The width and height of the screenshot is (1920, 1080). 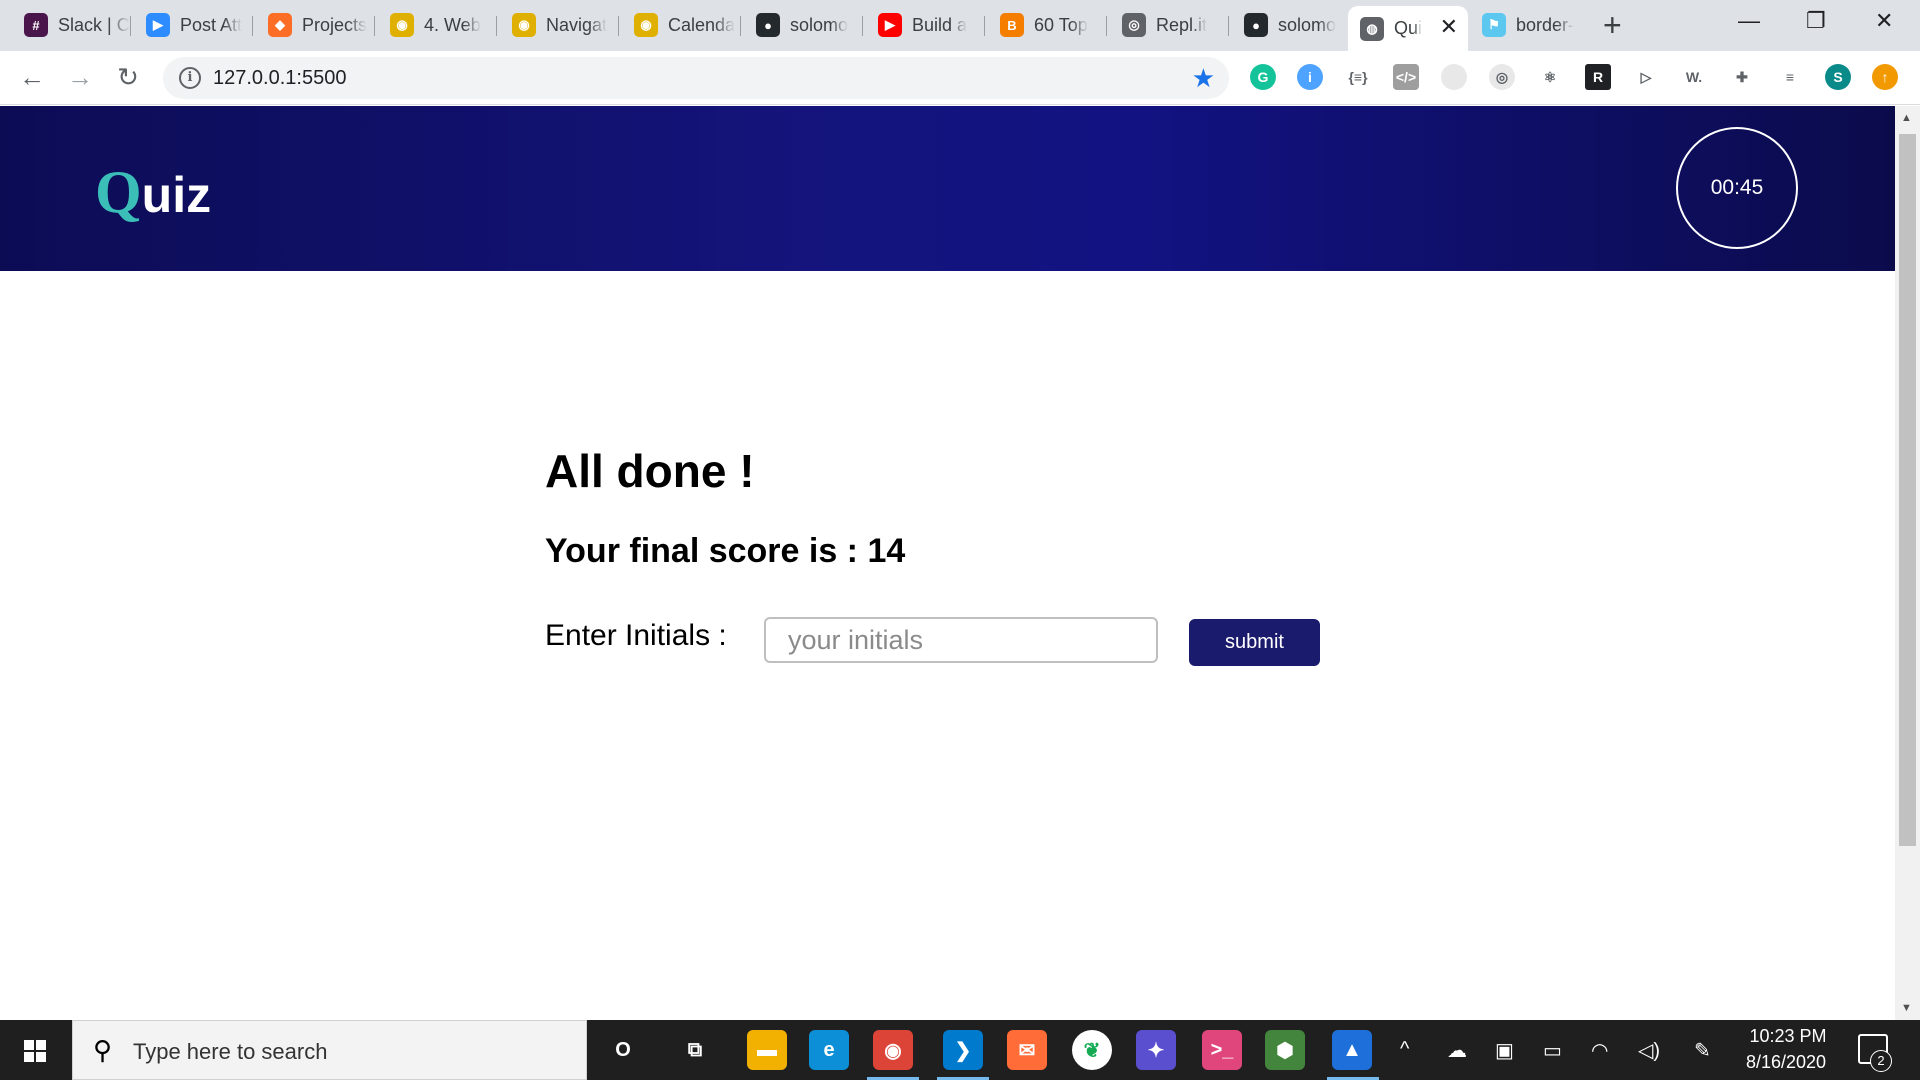 What do you see at coordinates (80, 77) in the screenshot?
I see `forward-button: →` at bounding box center [80, 77].